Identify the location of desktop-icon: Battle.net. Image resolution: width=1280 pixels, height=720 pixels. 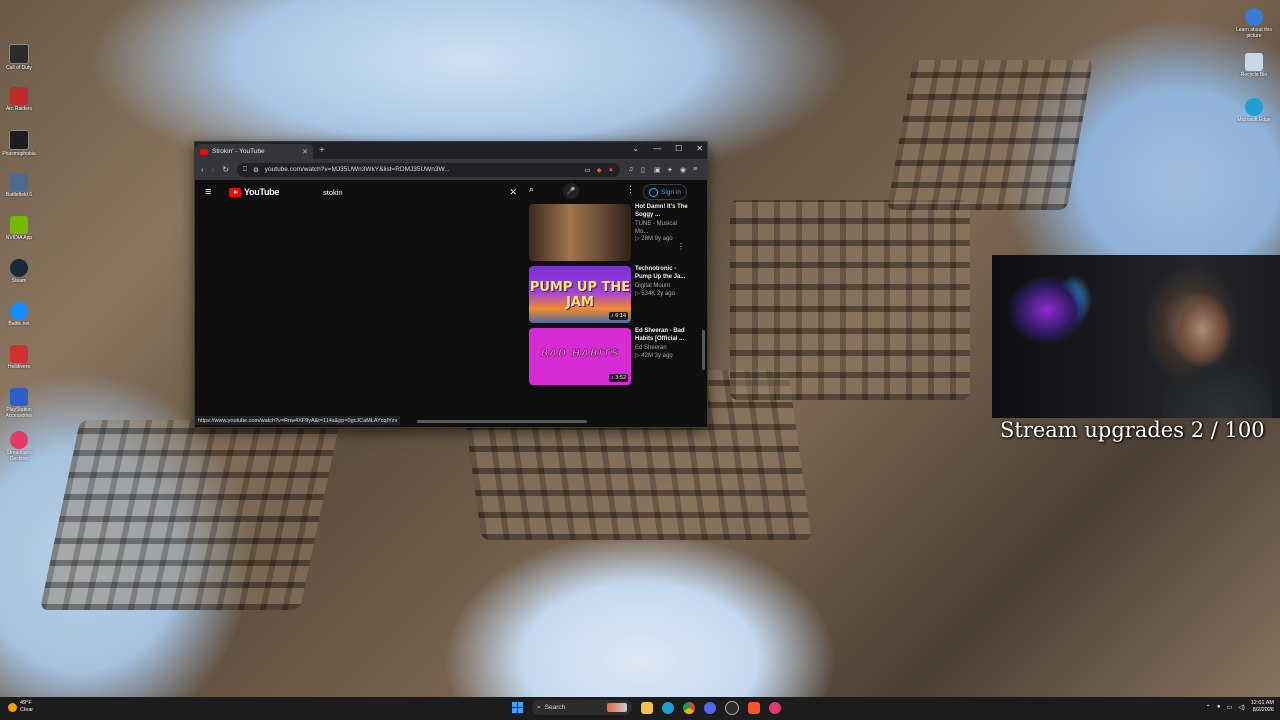
(19, 319).